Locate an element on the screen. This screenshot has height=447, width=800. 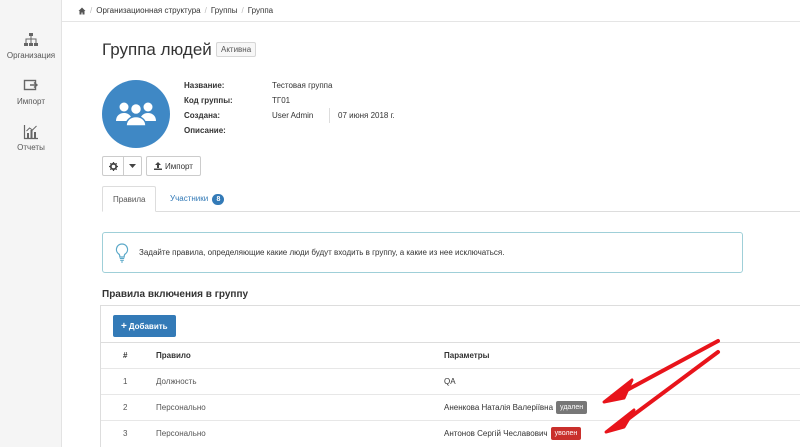
row-params: QA is located at coordinates (450, 381).